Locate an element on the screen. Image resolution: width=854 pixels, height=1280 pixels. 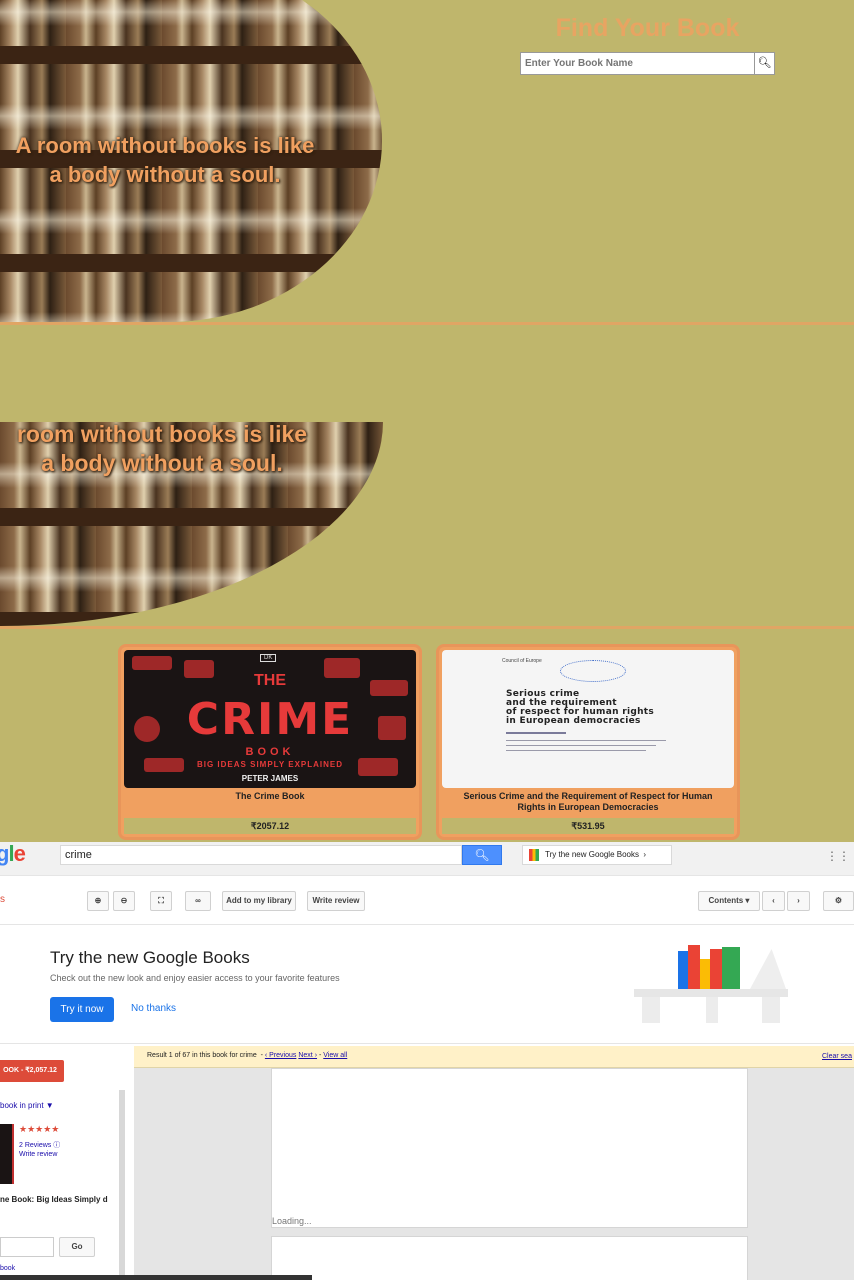
book-search-input is located at coordinates (637, 63).